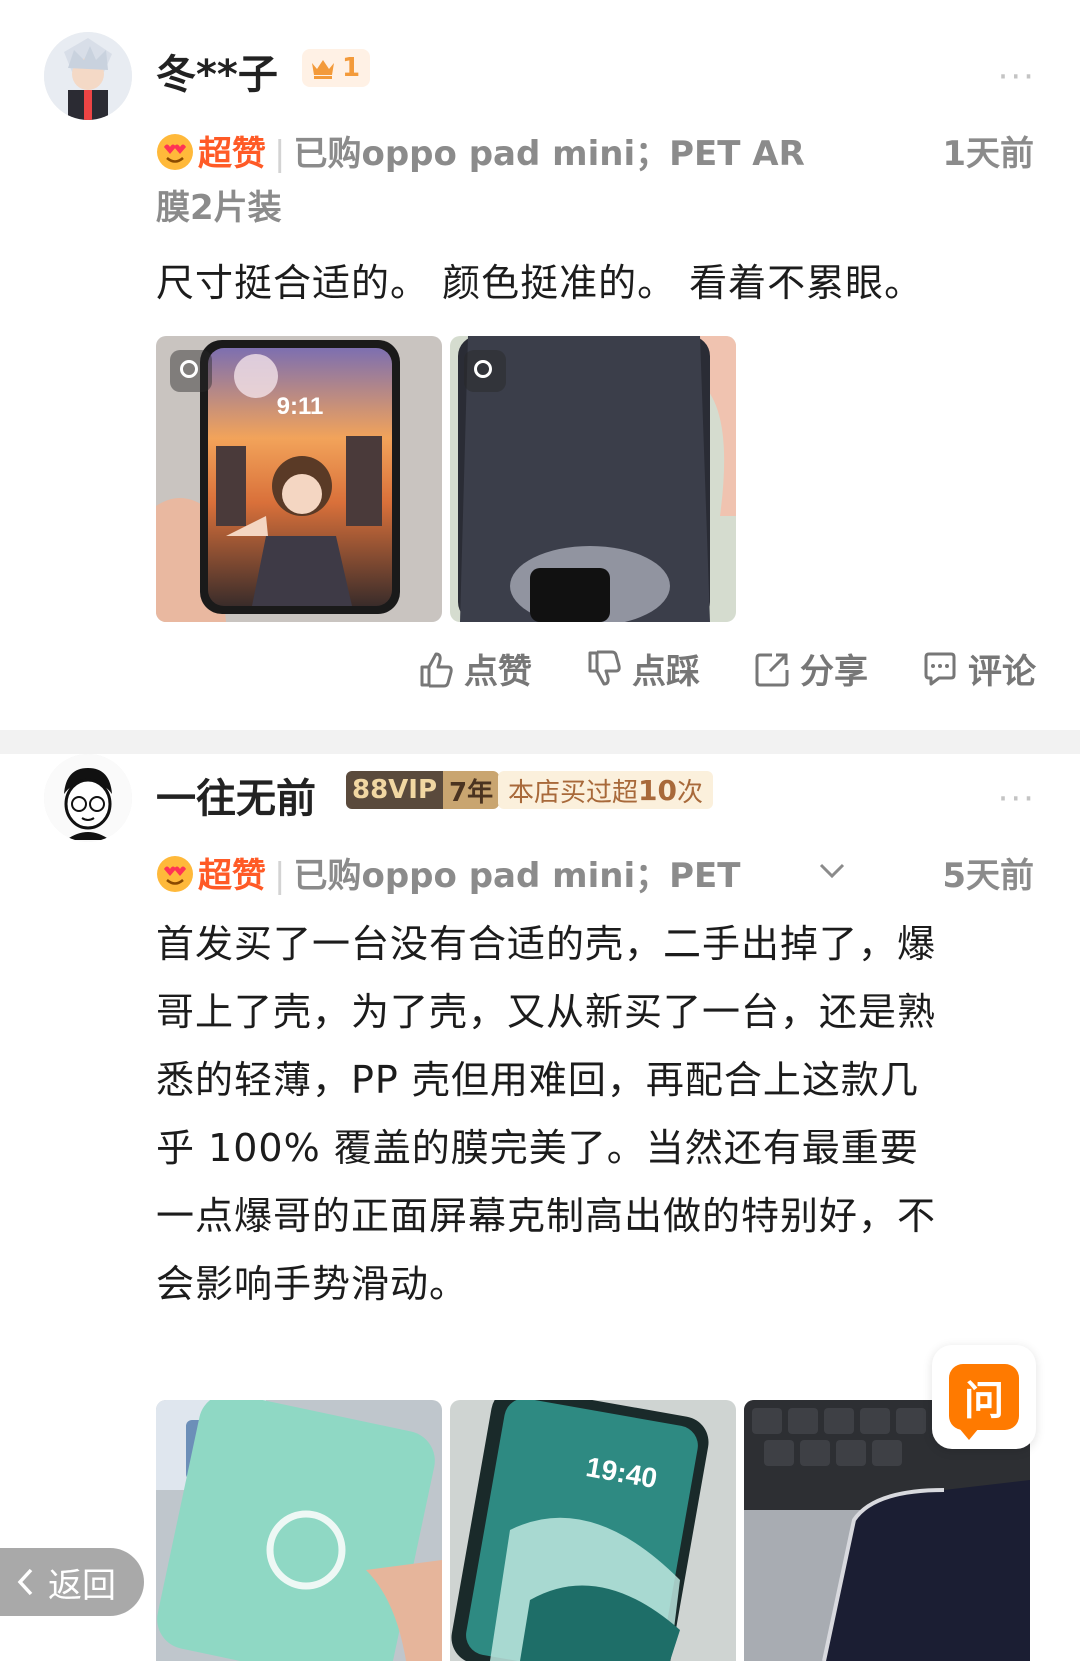  I want to click on username: 冬**子, so click(217, 71).